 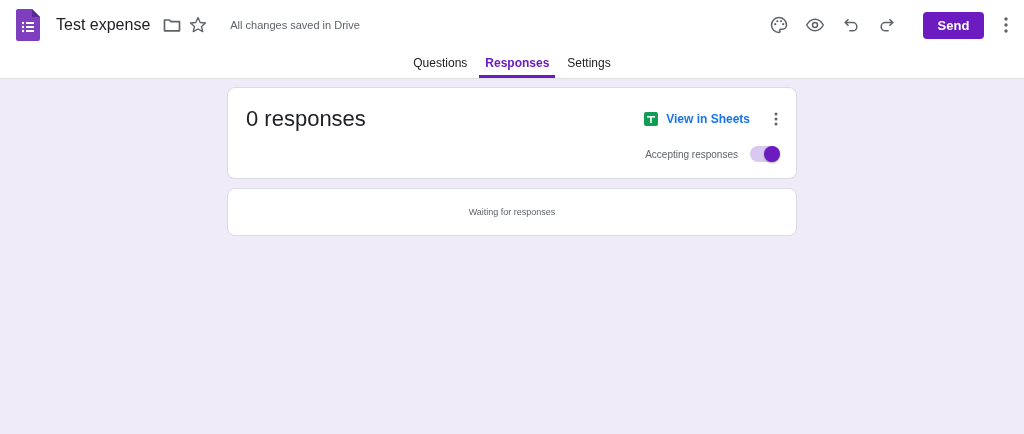 I want to click on forms-logo-icon, so click(x=28, y=25).